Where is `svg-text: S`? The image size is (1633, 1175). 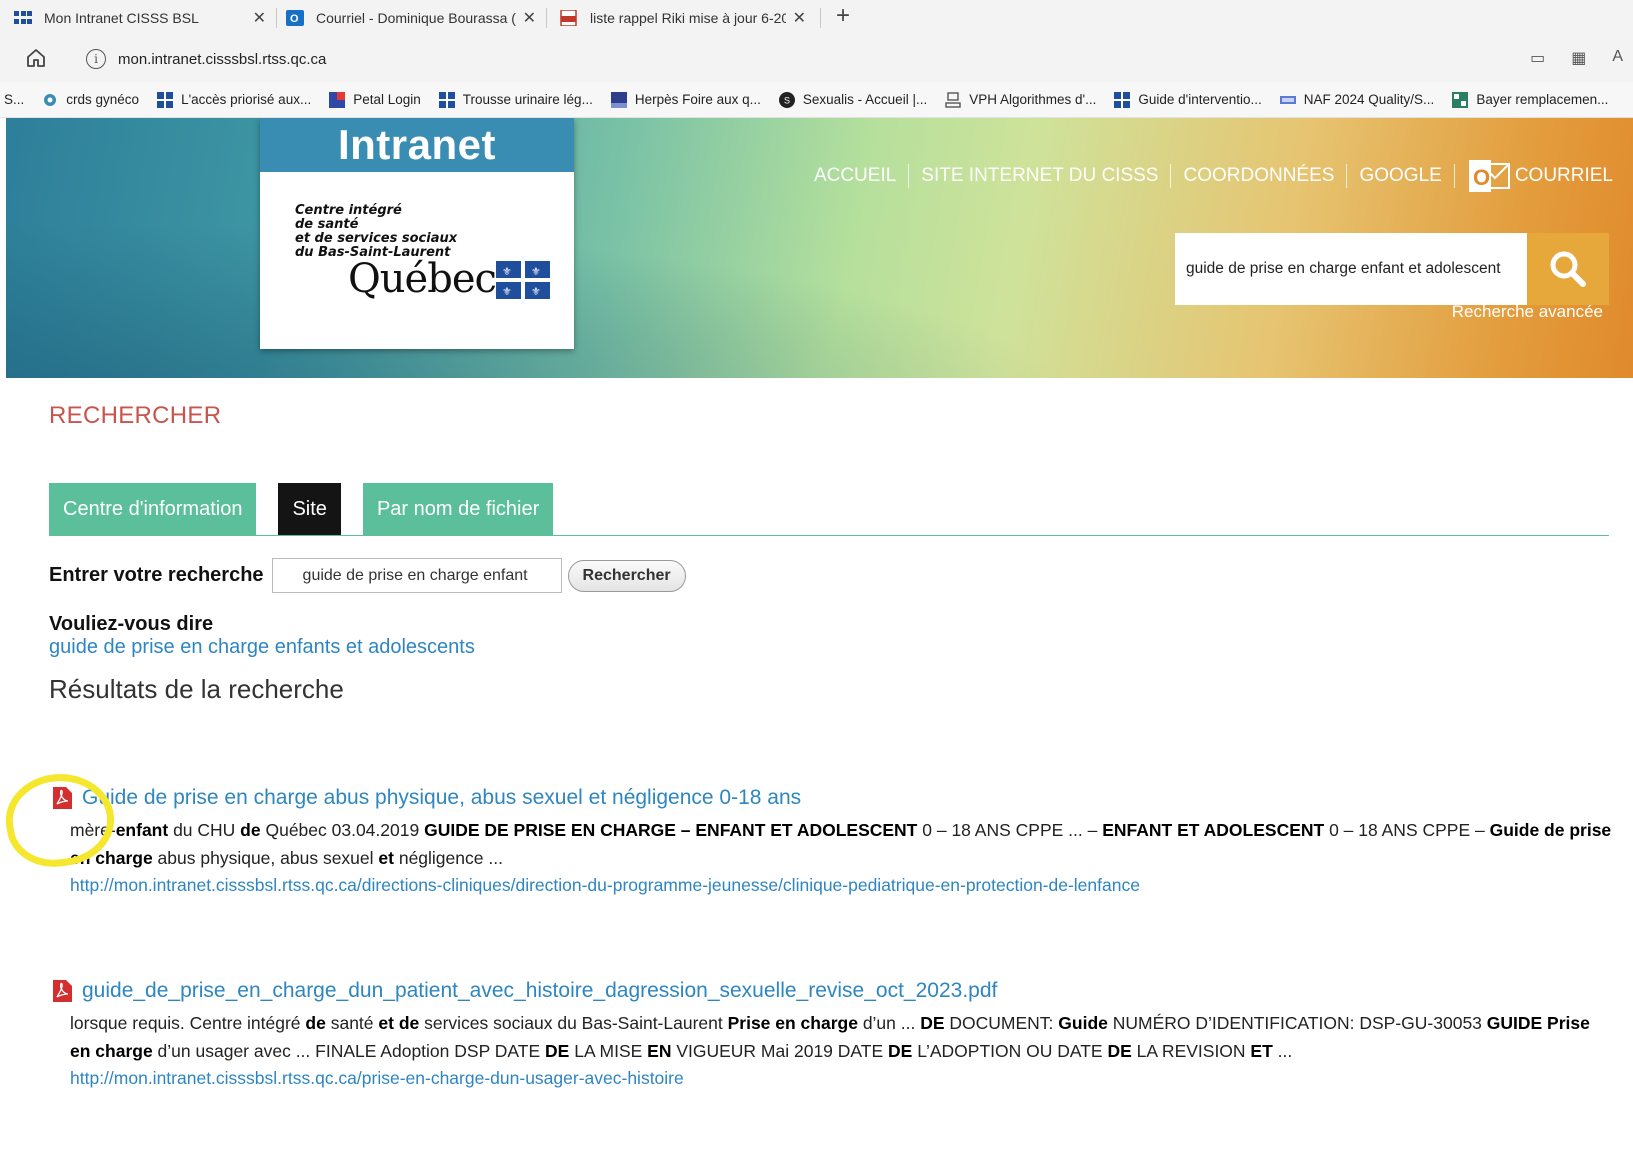
svg-text: S is located at coordinates (787, 100).